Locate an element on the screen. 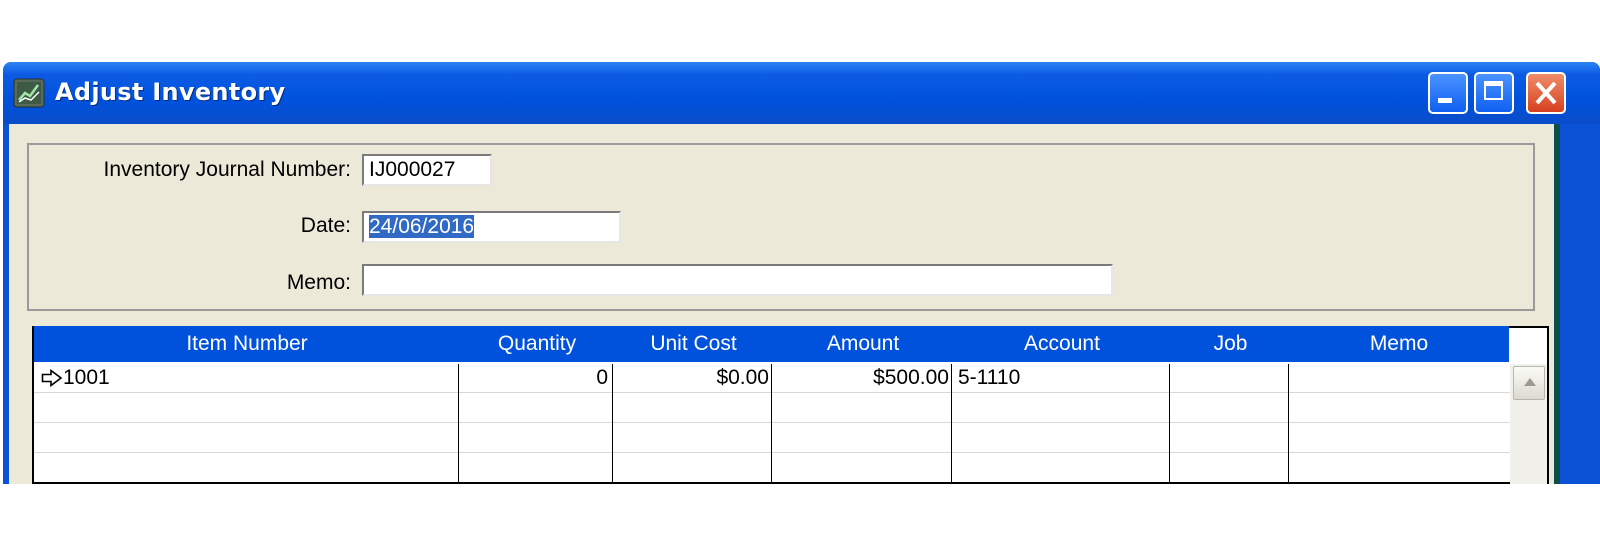 Image resolution: width=1600 pixels, height=550 pixels. arrow-right-icon is located at coordinates (52, 378).